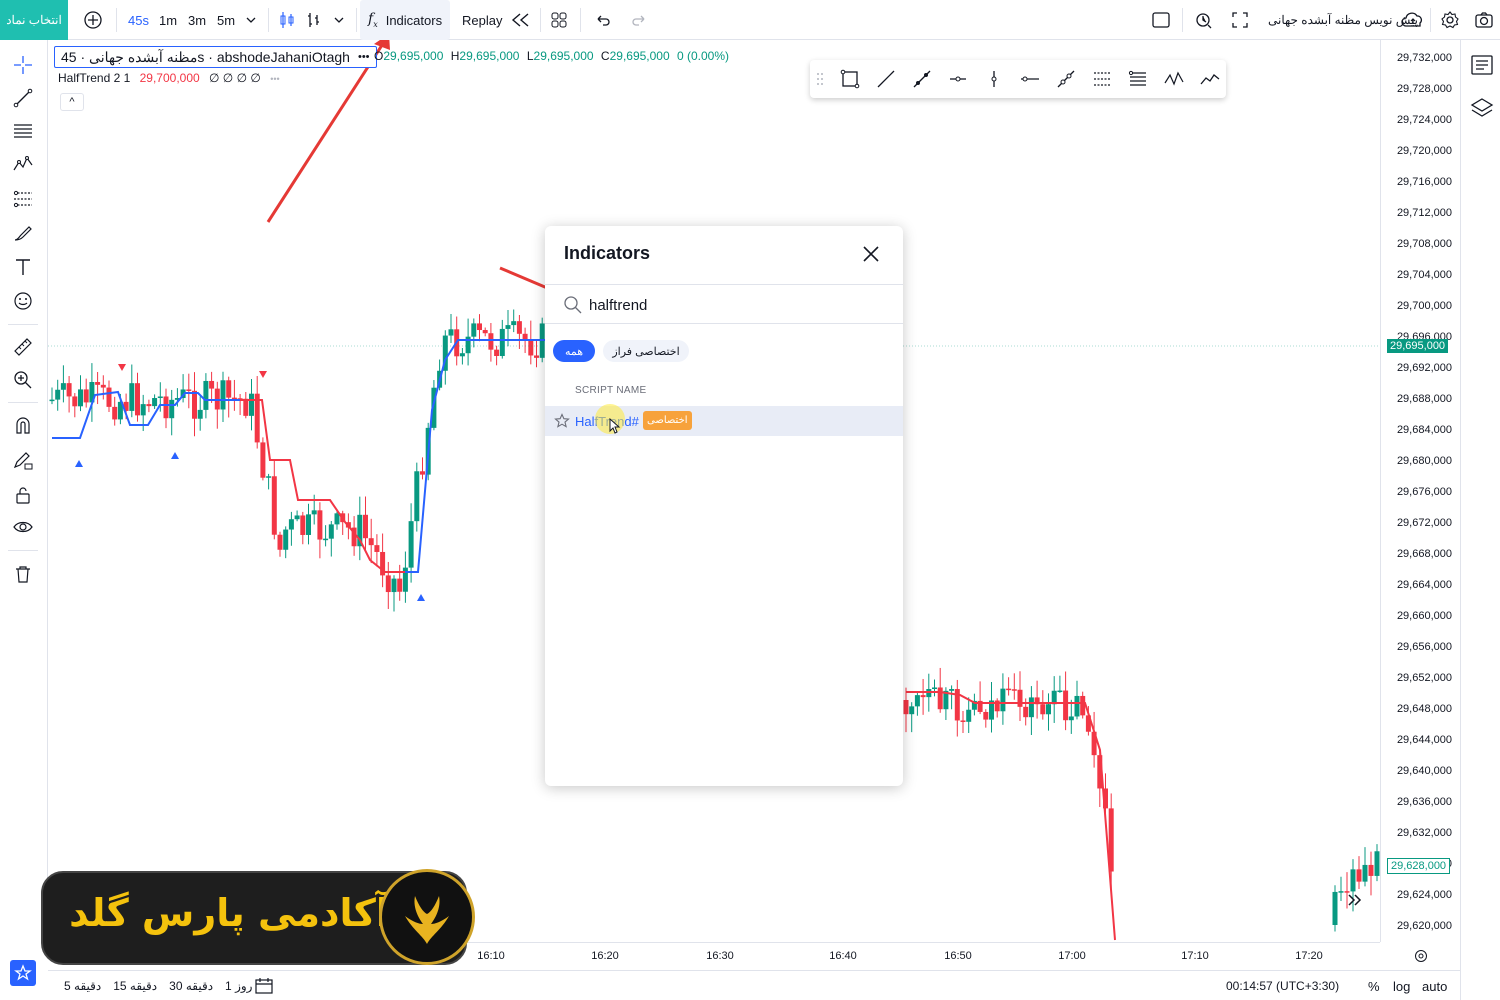 This screenshot has width=1500, height=1000. I want to click on trash-icon, so click(23, 574).